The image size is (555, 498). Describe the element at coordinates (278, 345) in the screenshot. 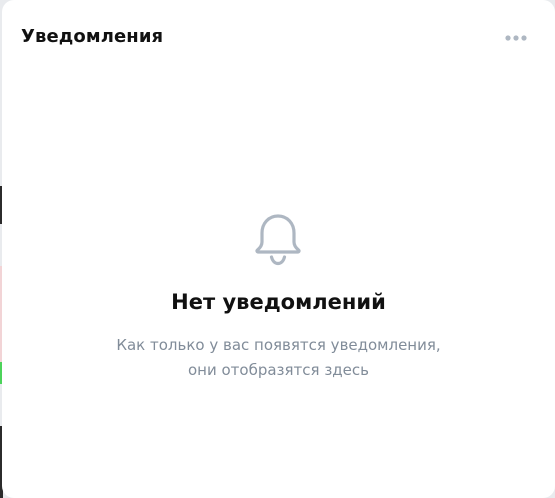

I see `empty-state-description-line1: Как только у вас появятся уведомления,` at that location.